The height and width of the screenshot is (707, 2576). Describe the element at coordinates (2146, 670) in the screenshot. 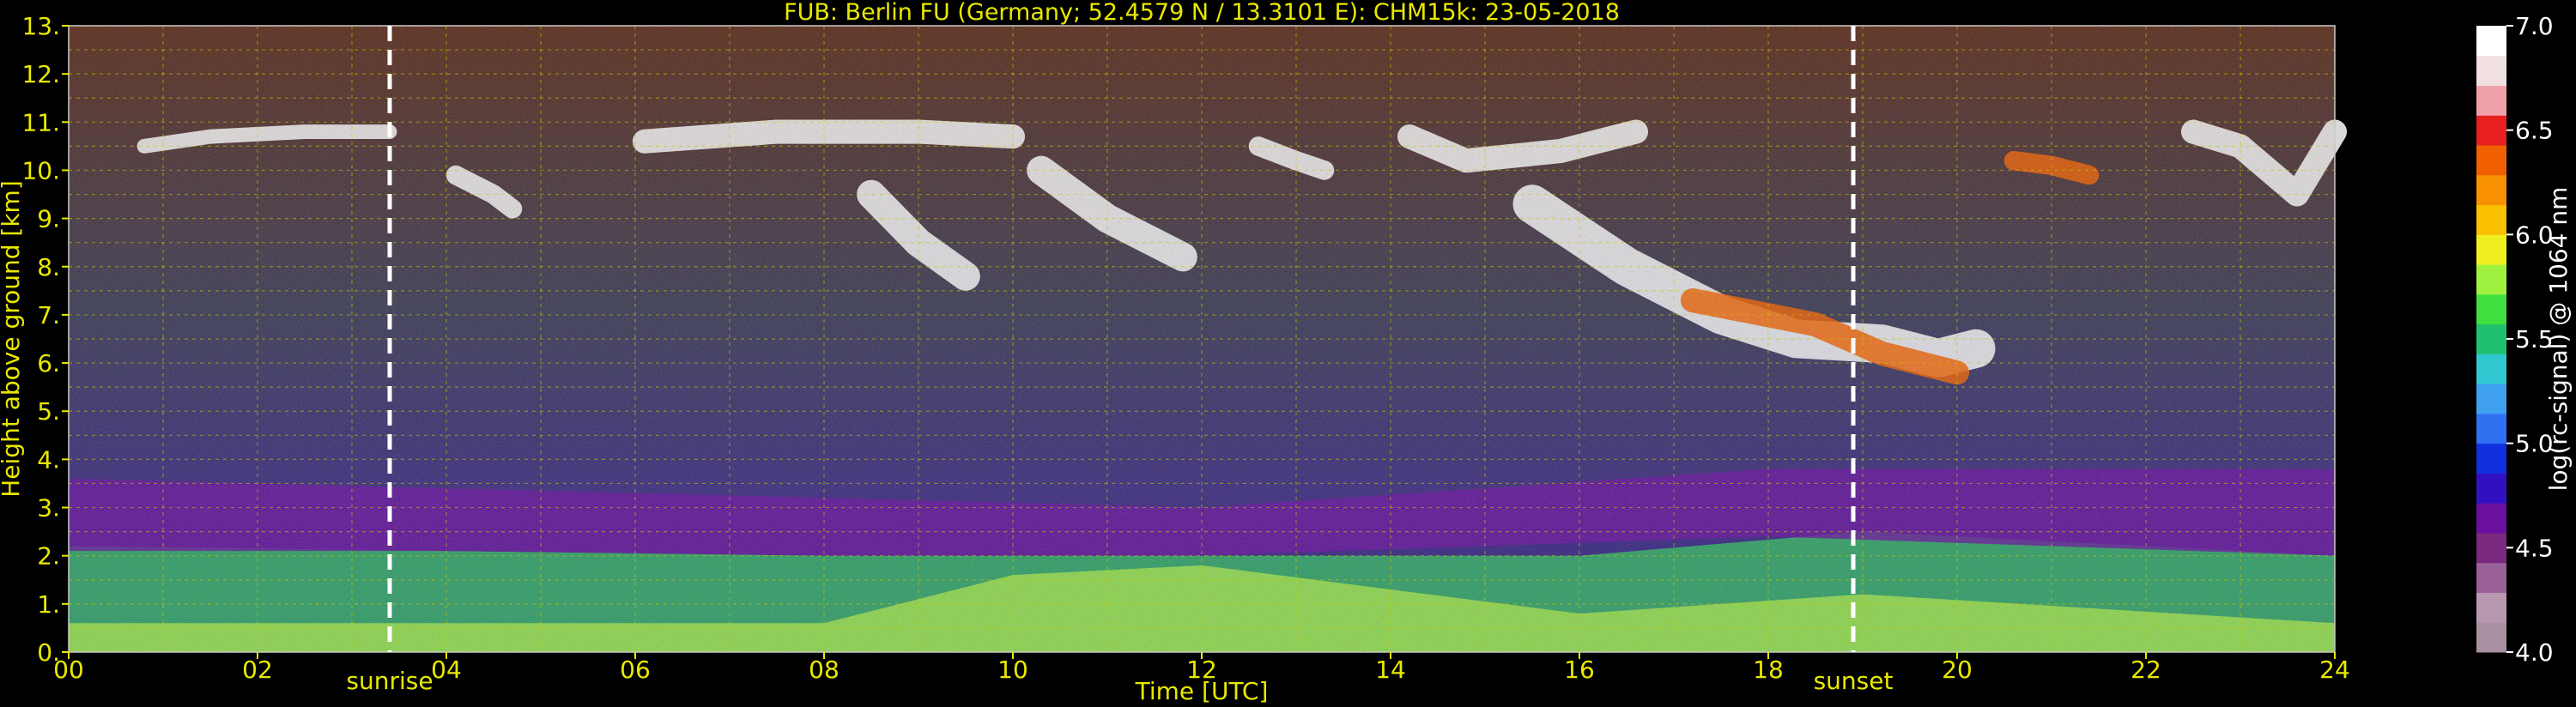

I see `x-tick-label: 22` at that location.